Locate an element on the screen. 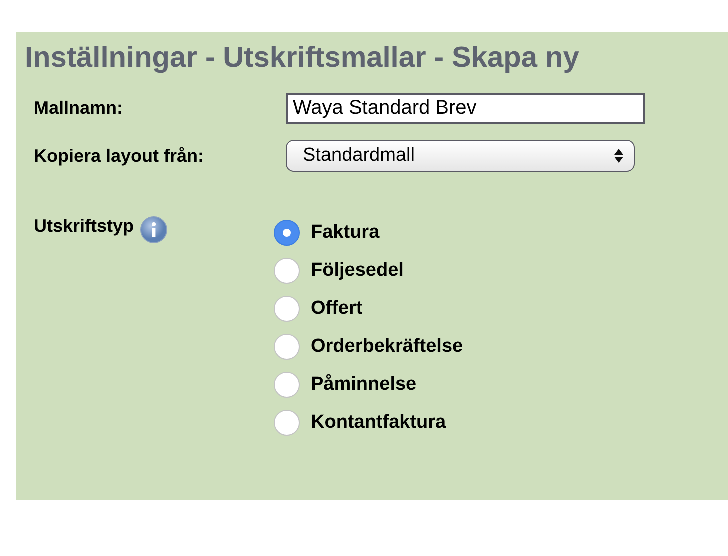 The image size is (728, 556). page-title: Inställningar - Utskriftsmallar - Skapa ny is located at coordinates (302, 58).